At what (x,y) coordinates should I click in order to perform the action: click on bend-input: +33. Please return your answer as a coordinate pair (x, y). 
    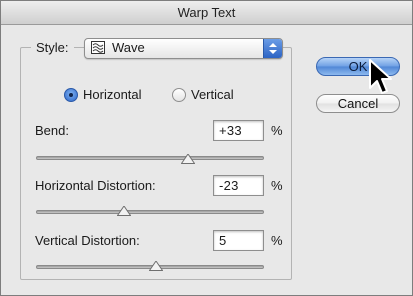
    Looking at the image, I should click on (238, 130).